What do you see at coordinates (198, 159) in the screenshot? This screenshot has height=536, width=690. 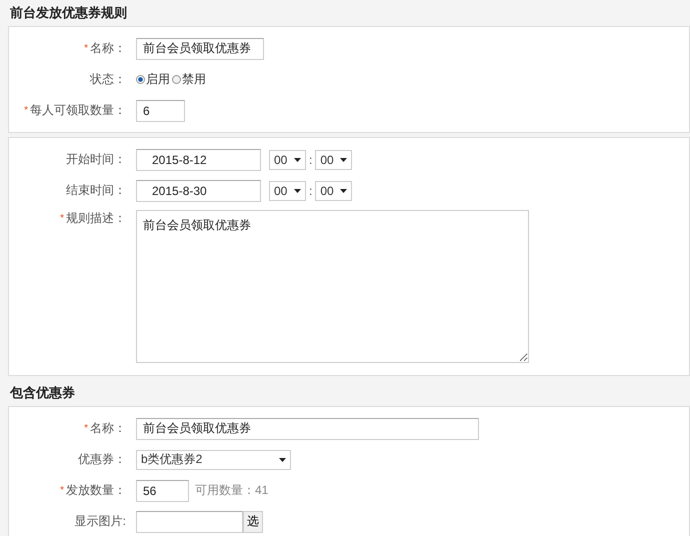 I see `date-field: 2015-8-12` at bounding box center [198, 159].